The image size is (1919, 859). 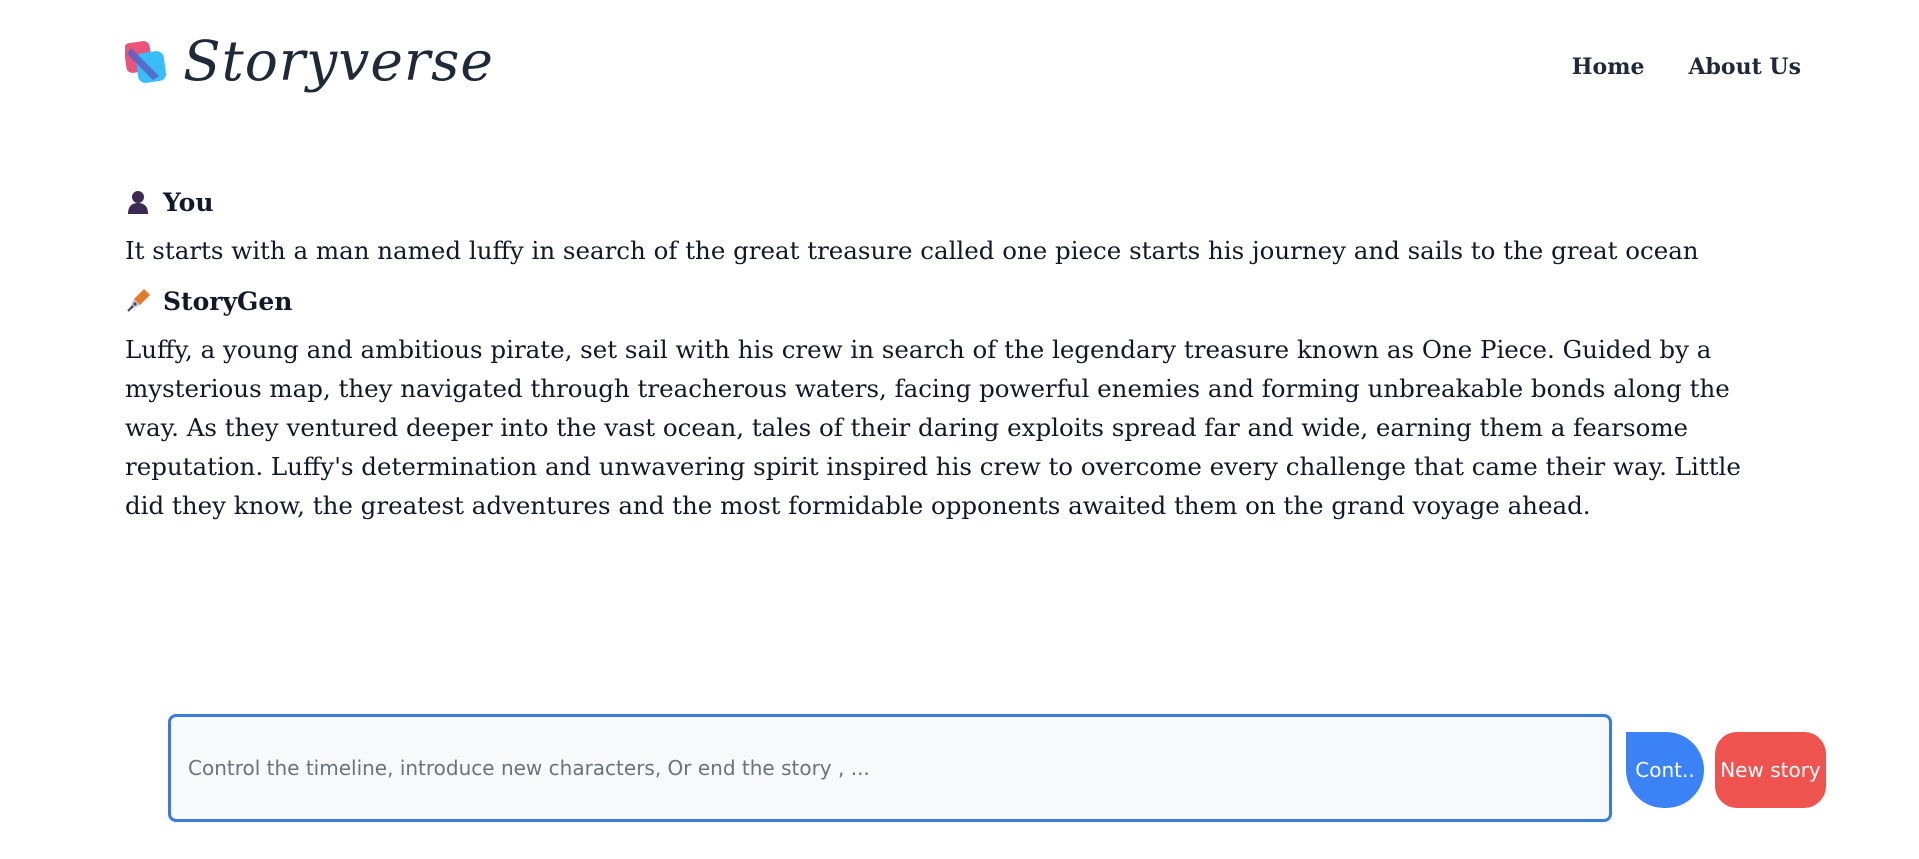 What do you see at coordinates (145, 62) in the screenshot?
I see `storyverse-logo-icon` at bounding box center [145, 62].